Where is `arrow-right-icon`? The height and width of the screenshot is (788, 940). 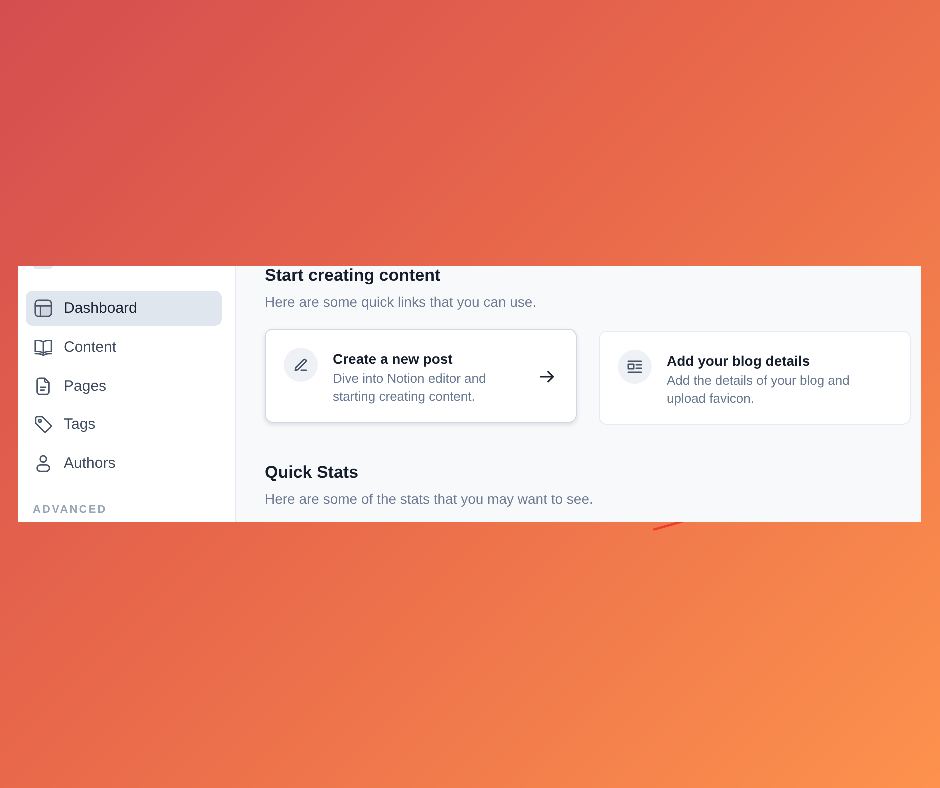
arrow-right-icon is located at coordinates (547, 377).